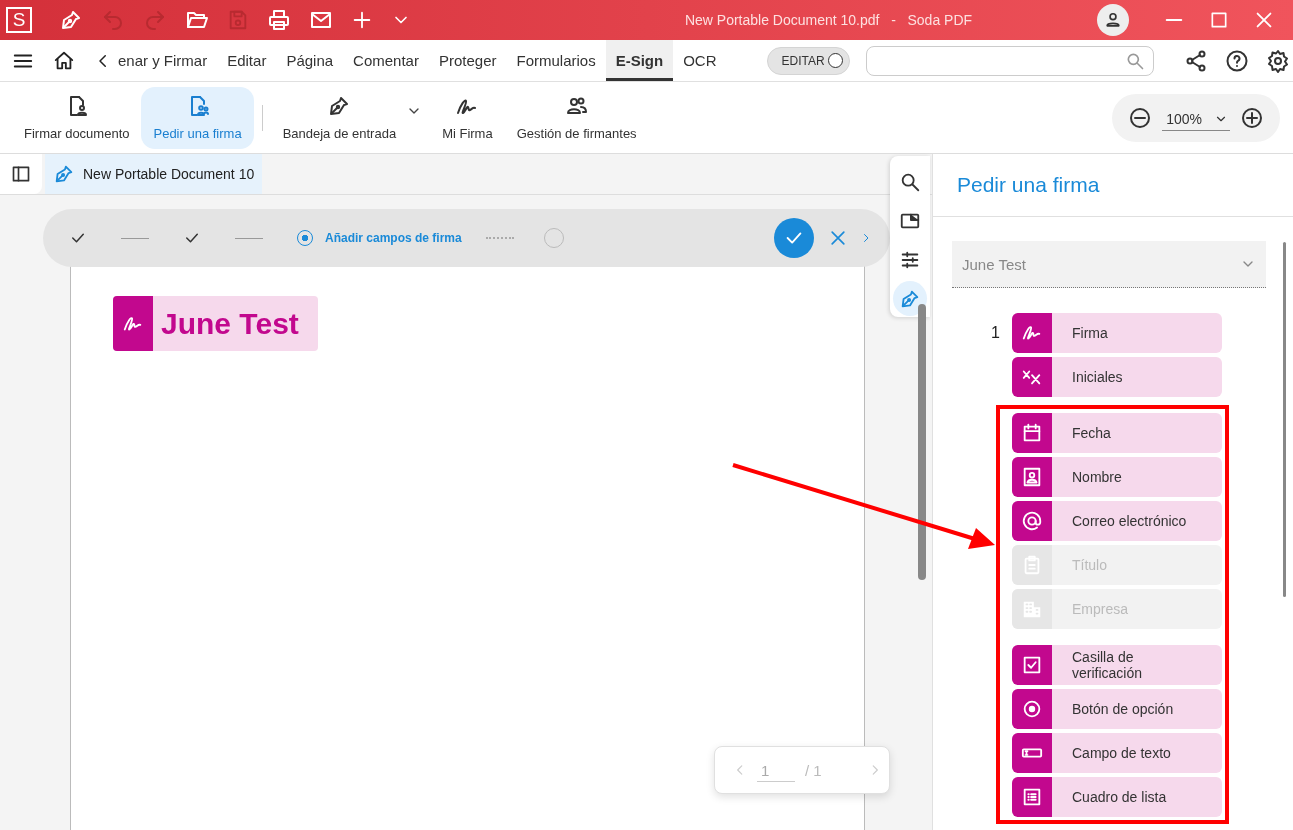  Describe the element at coordinates (1032, 665) in the screenshot. I see `checkbox-icon` at that location.